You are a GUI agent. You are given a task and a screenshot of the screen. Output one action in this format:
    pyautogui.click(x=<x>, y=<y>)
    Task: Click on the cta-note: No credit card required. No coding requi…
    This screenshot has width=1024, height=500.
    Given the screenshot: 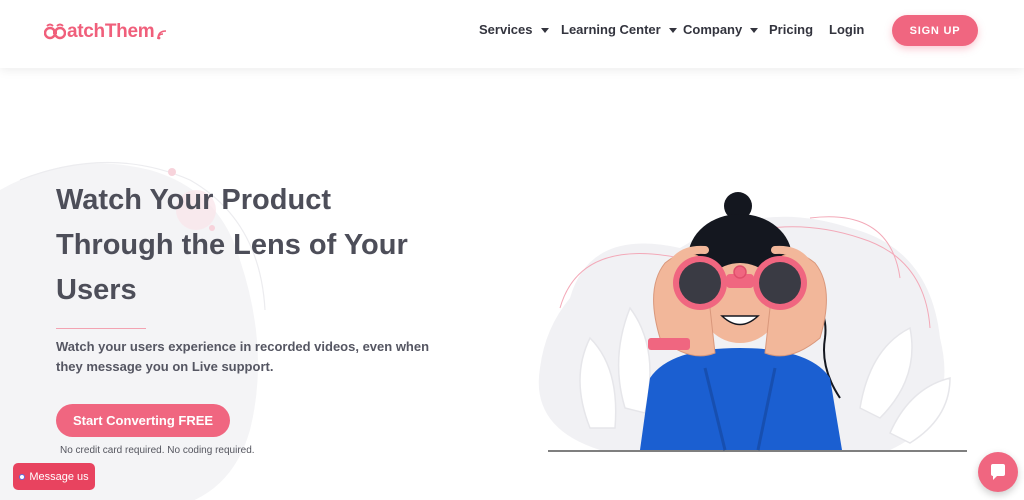 What is the action you would take?
    pyautogui.click(x=157, y=450)
    